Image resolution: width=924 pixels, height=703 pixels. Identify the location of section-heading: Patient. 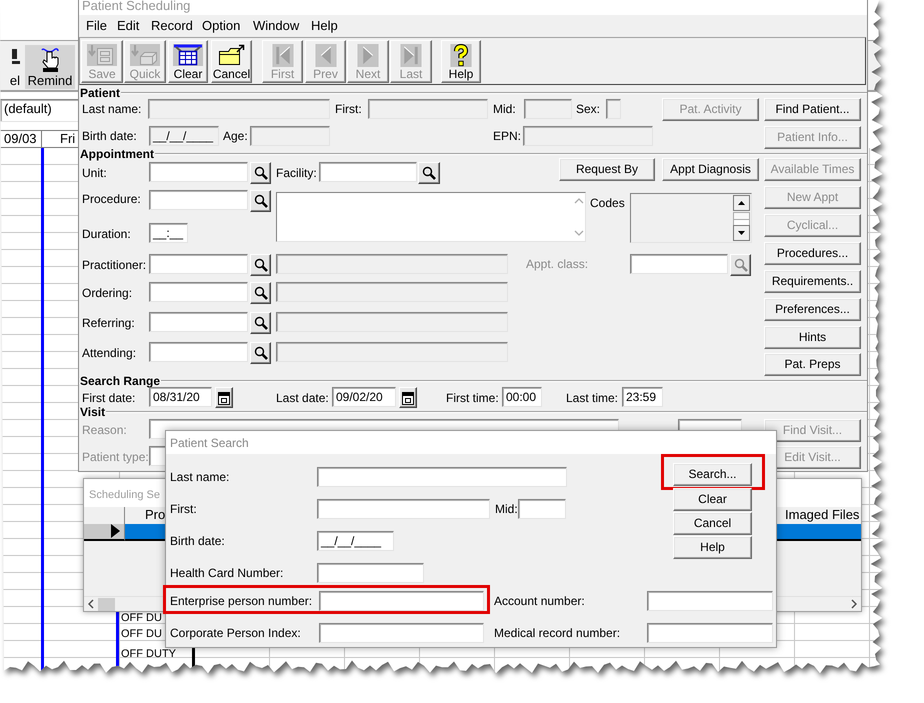
(100, 93).